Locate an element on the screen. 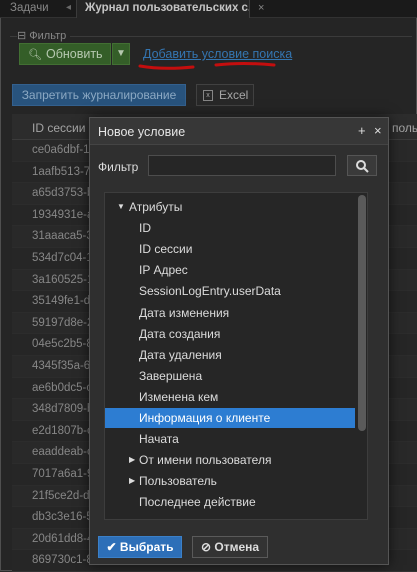 Image resolution: width=417 pixels, height=572 pixels. tree-scrollbar-thumb is located at coordinates (362, 313).